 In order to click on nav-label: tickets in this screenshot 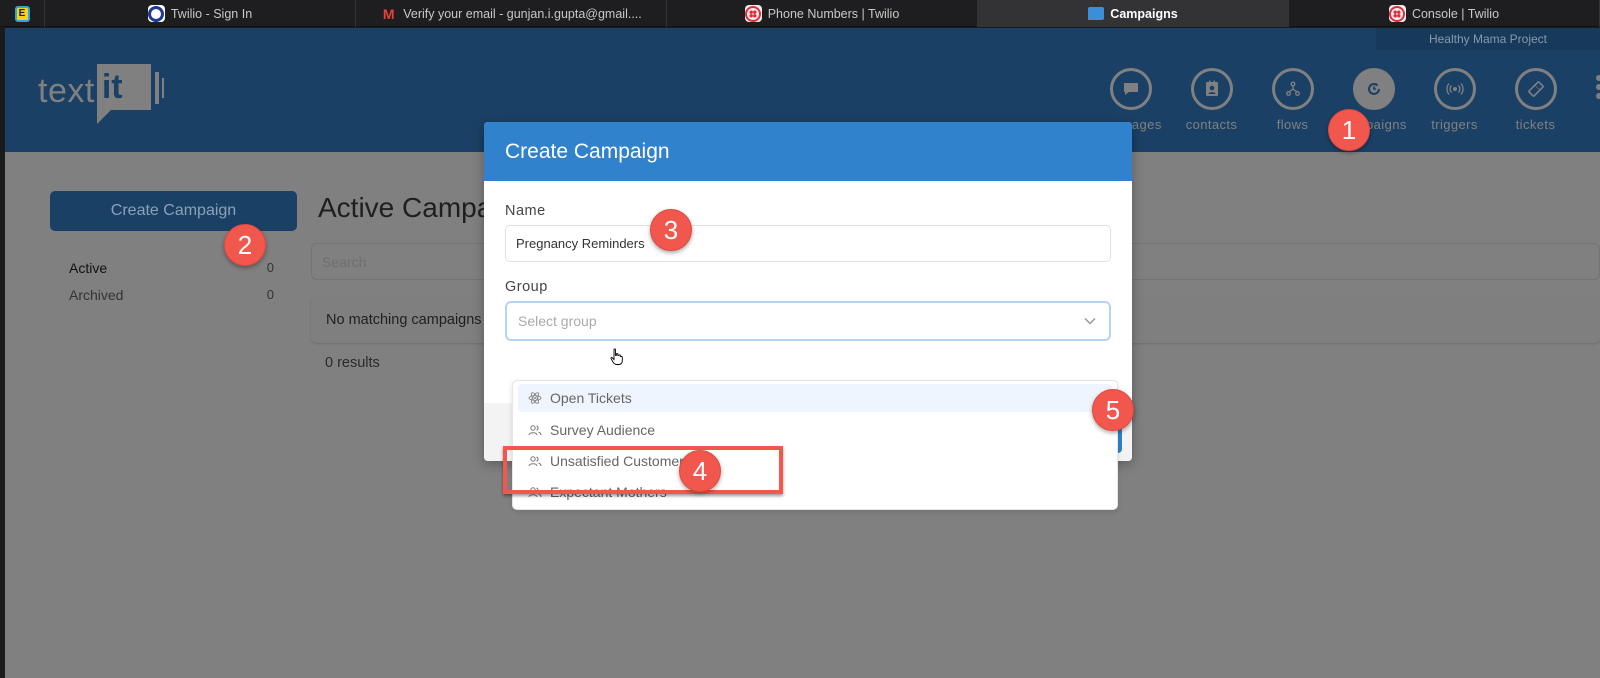, I will do `click(1535, 124)`.